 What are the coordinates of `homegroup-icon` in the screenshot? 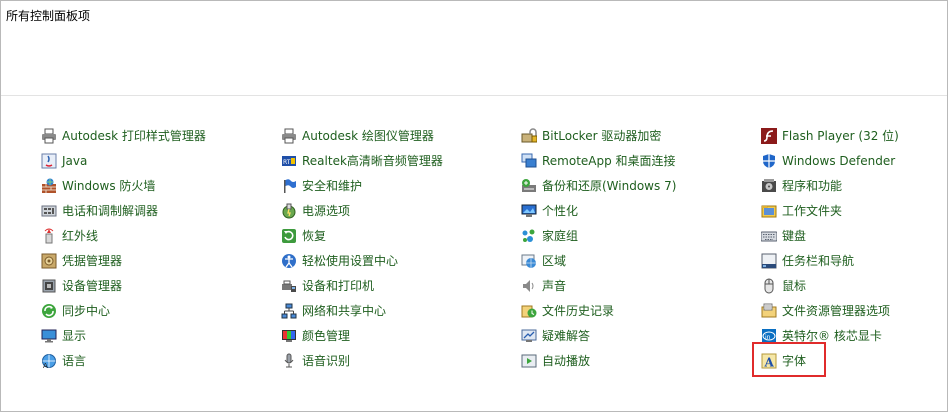 It's located at (529, 236).